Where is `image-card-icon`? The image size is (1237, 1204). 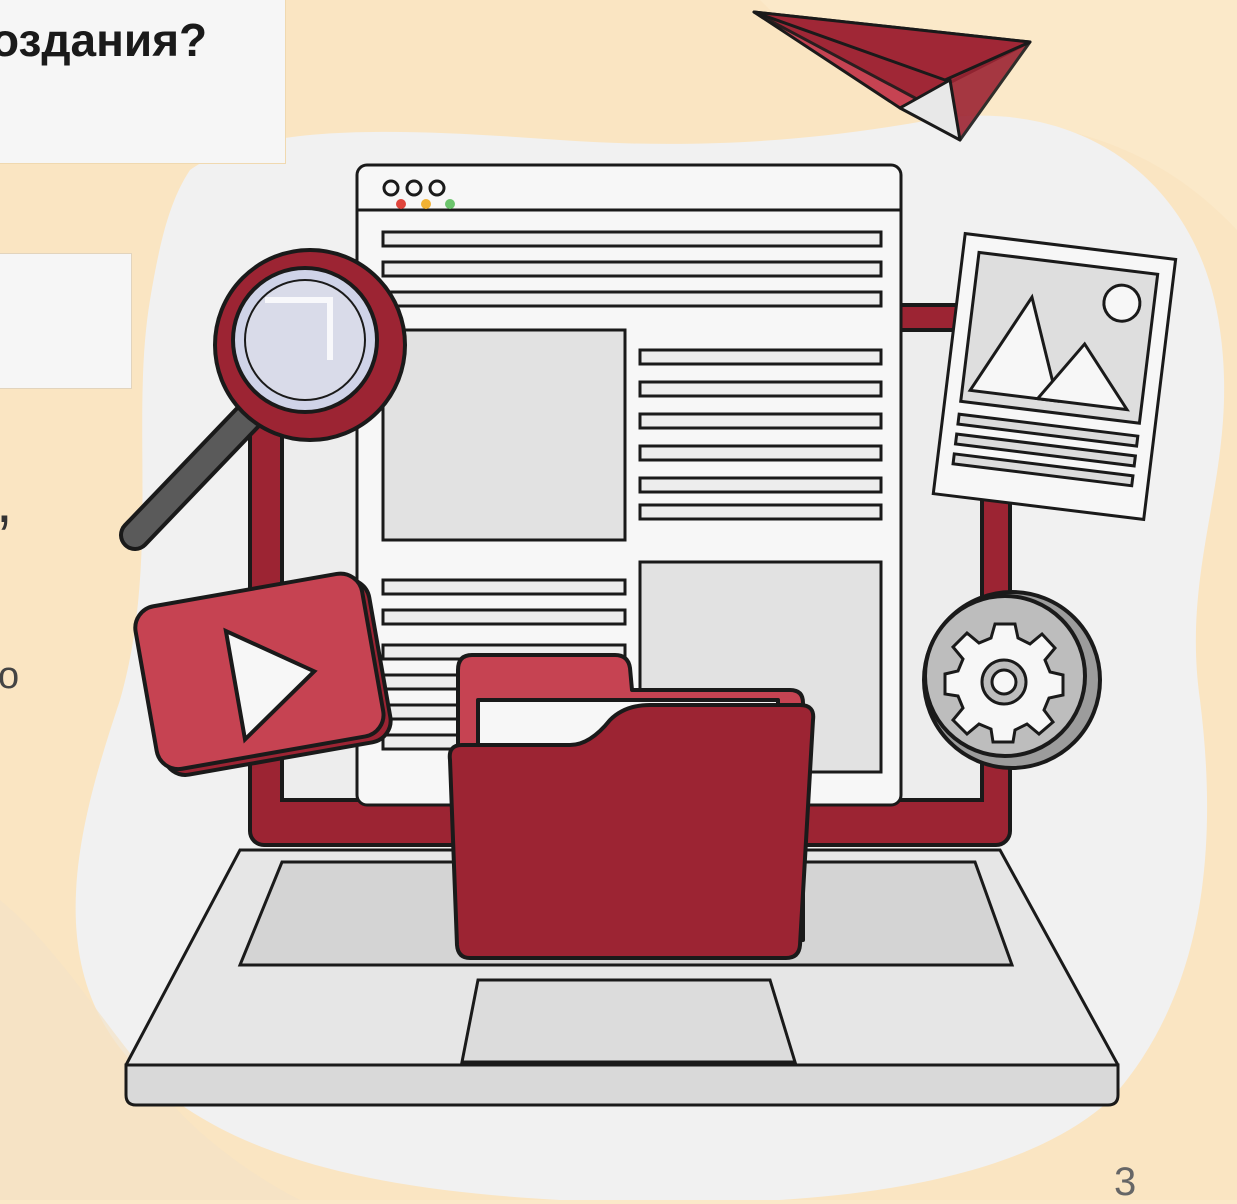 image-card-icon is located at coordinates (1054, 376).